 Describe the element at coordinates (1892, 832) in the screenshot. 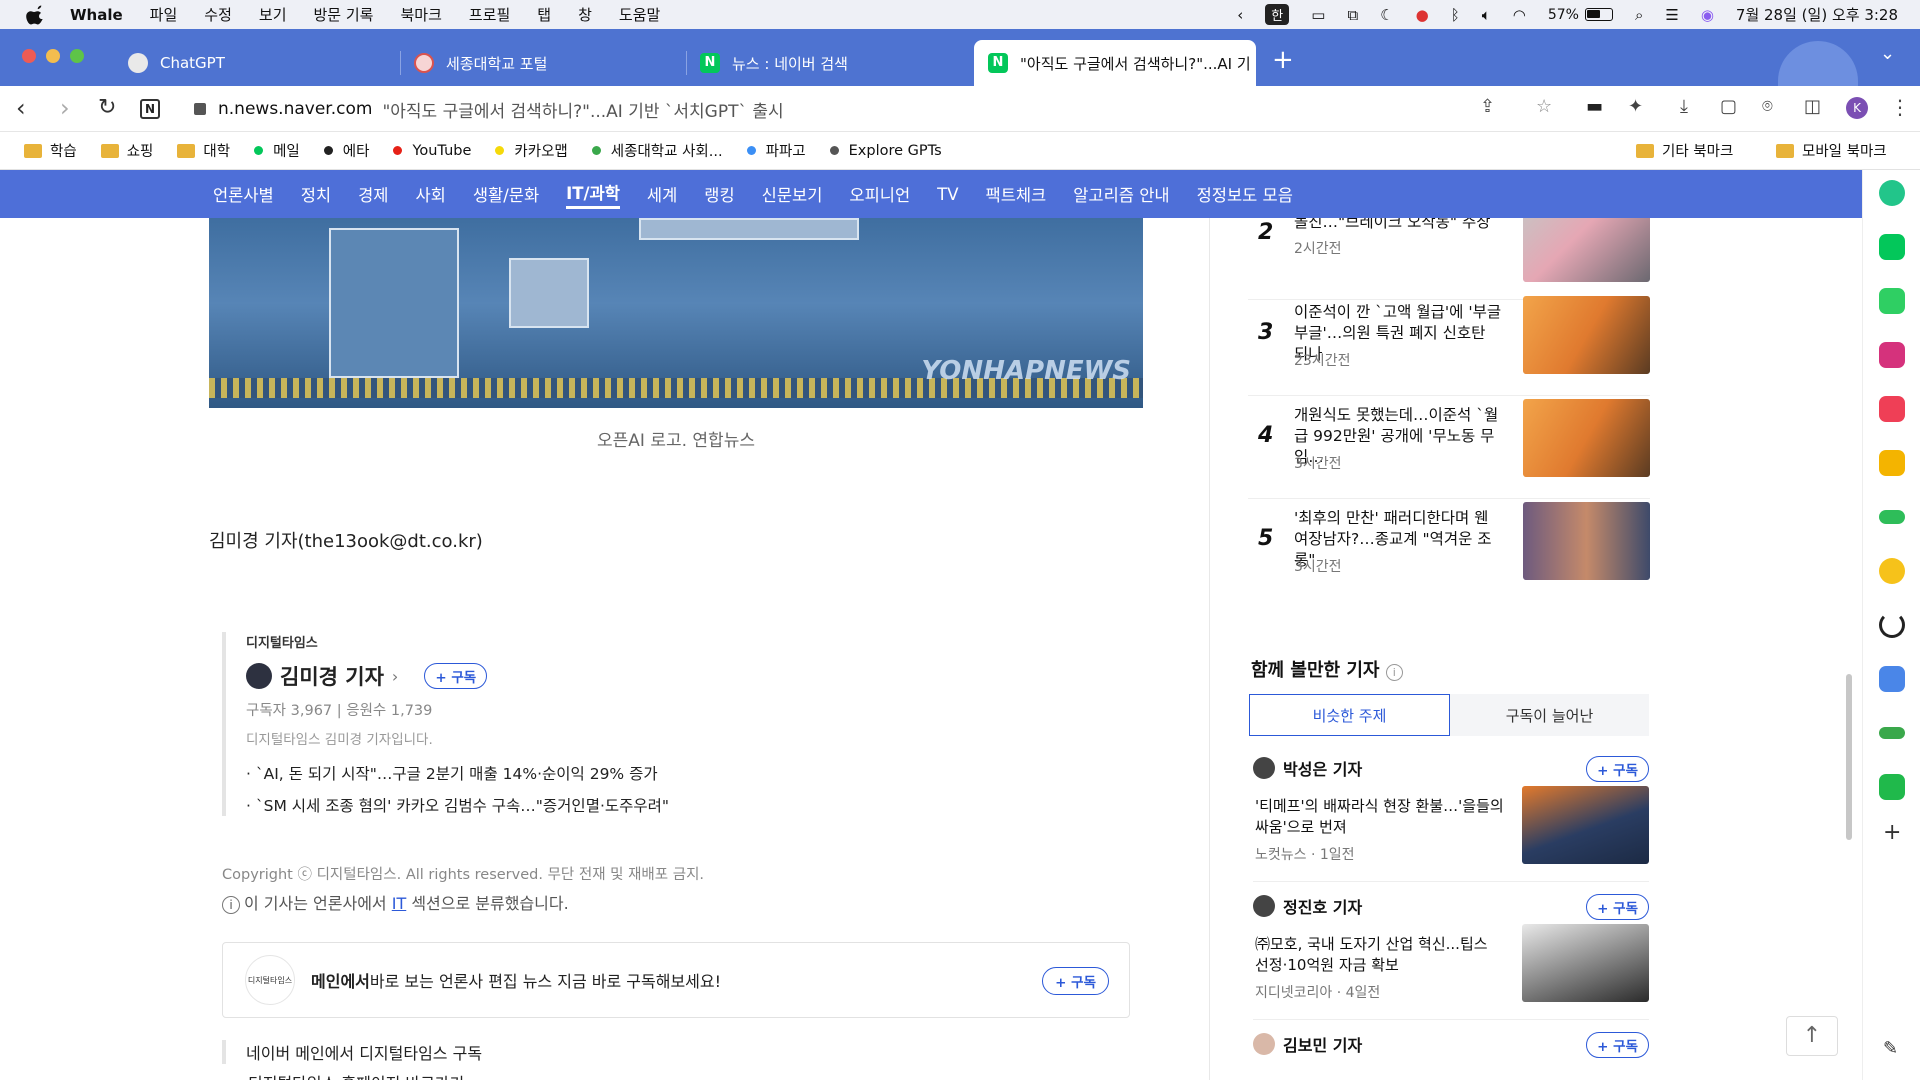

I see `sidebar-add-icon: +` at that location.